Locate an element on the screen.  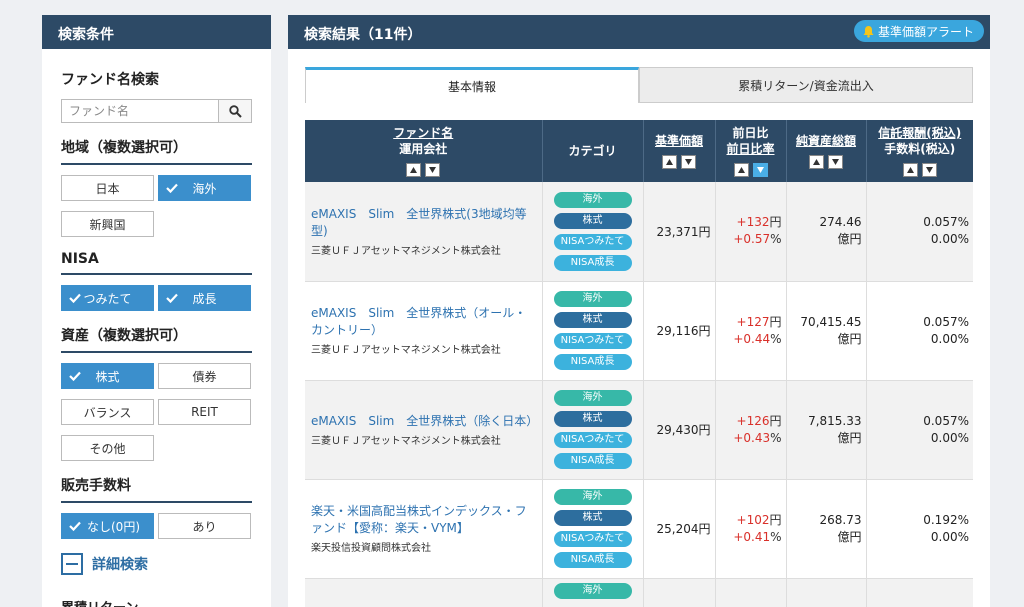
fee-yes-button: あり is located at coordinates (204, 526).